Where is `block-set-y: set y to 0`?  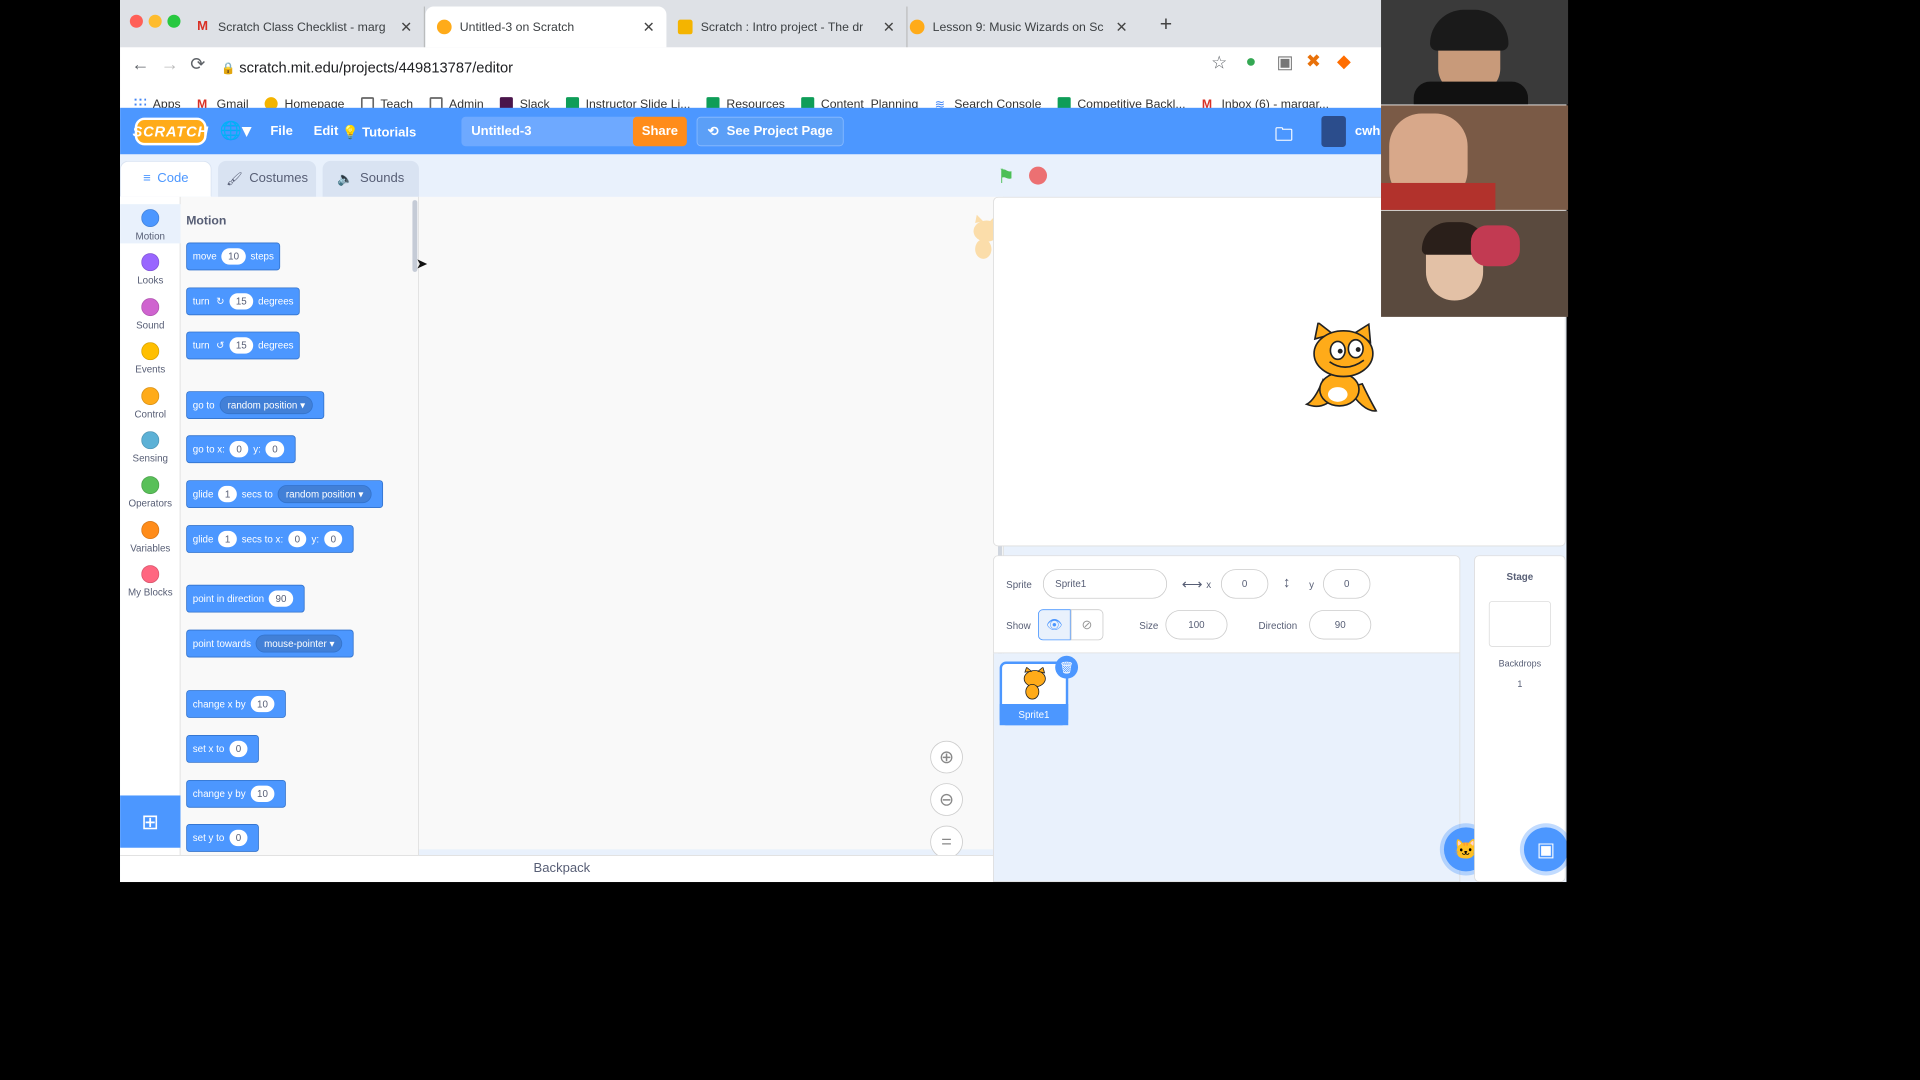
block-set-y: set y to 0 is located at coordinates (223, 838).